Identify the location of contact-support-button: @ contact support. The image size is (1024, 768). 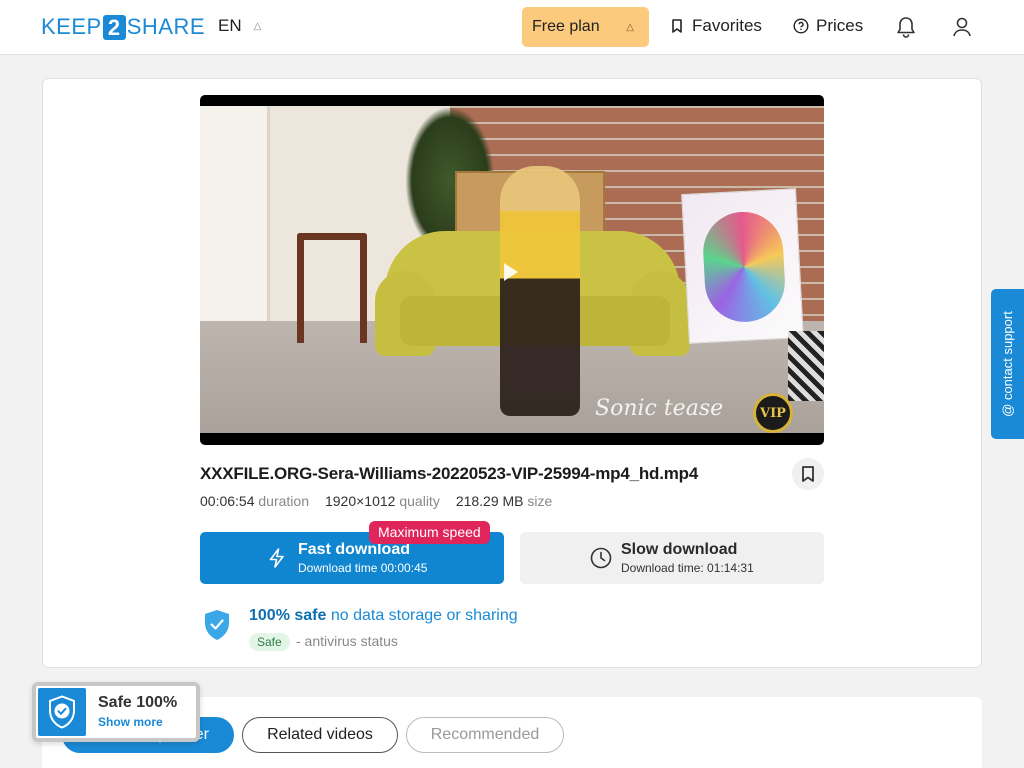
(1007, 364).